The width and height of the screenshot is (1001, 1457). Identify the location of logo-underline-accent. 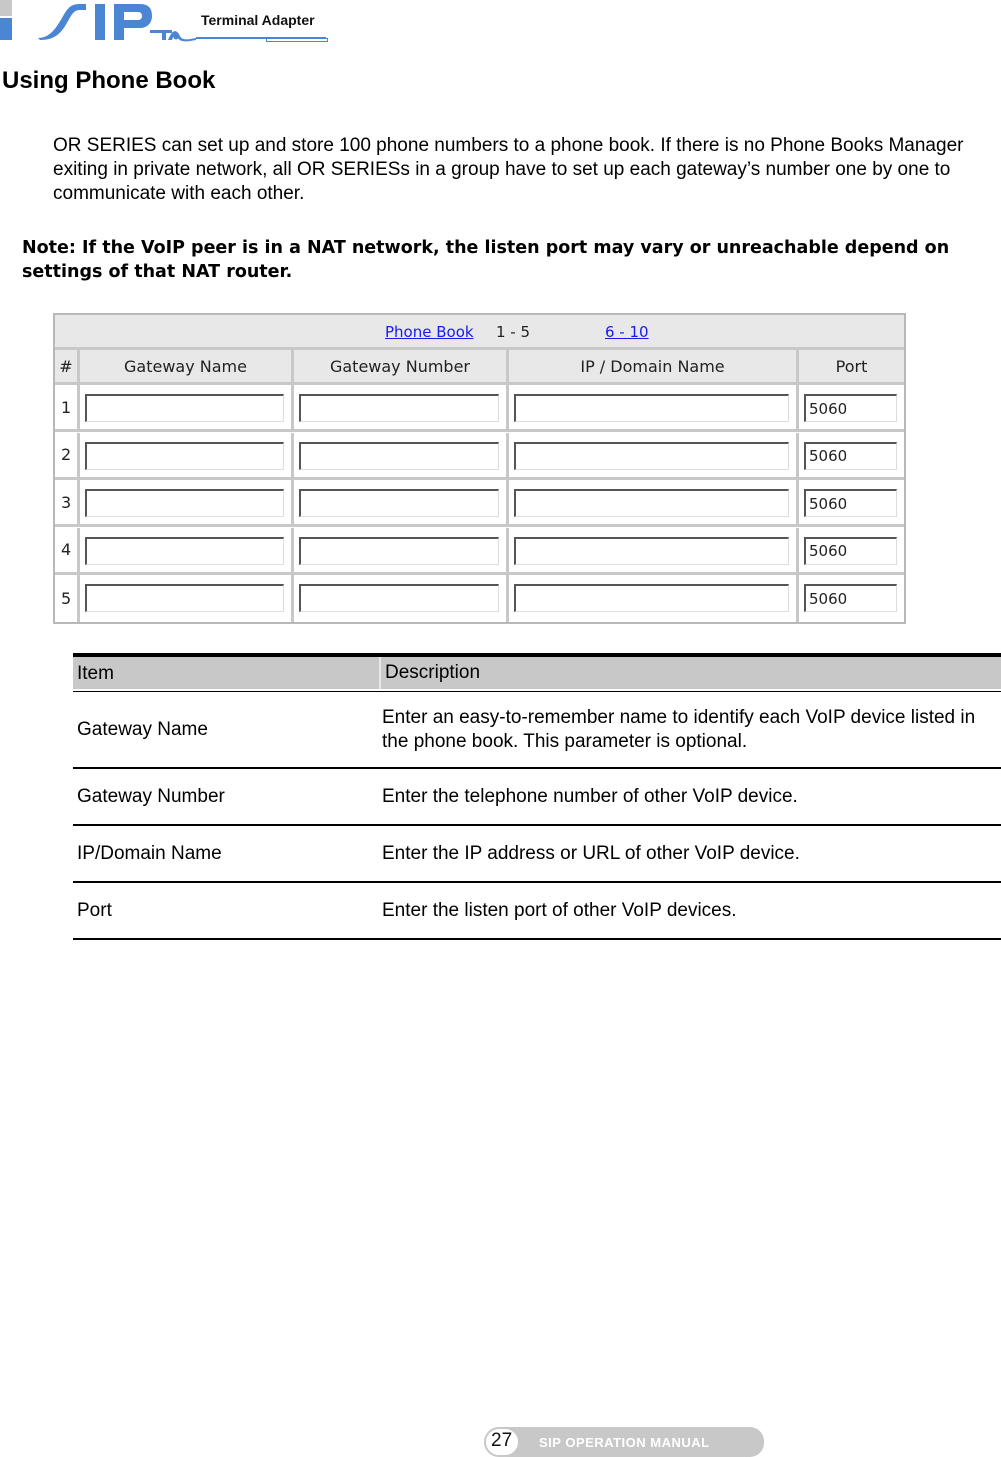
(297, 40).